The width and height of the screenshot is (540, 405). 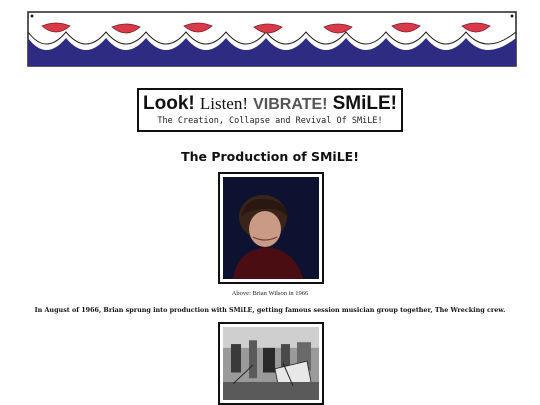 I want to click on lips-banner-art, so click(x=272, y=39).